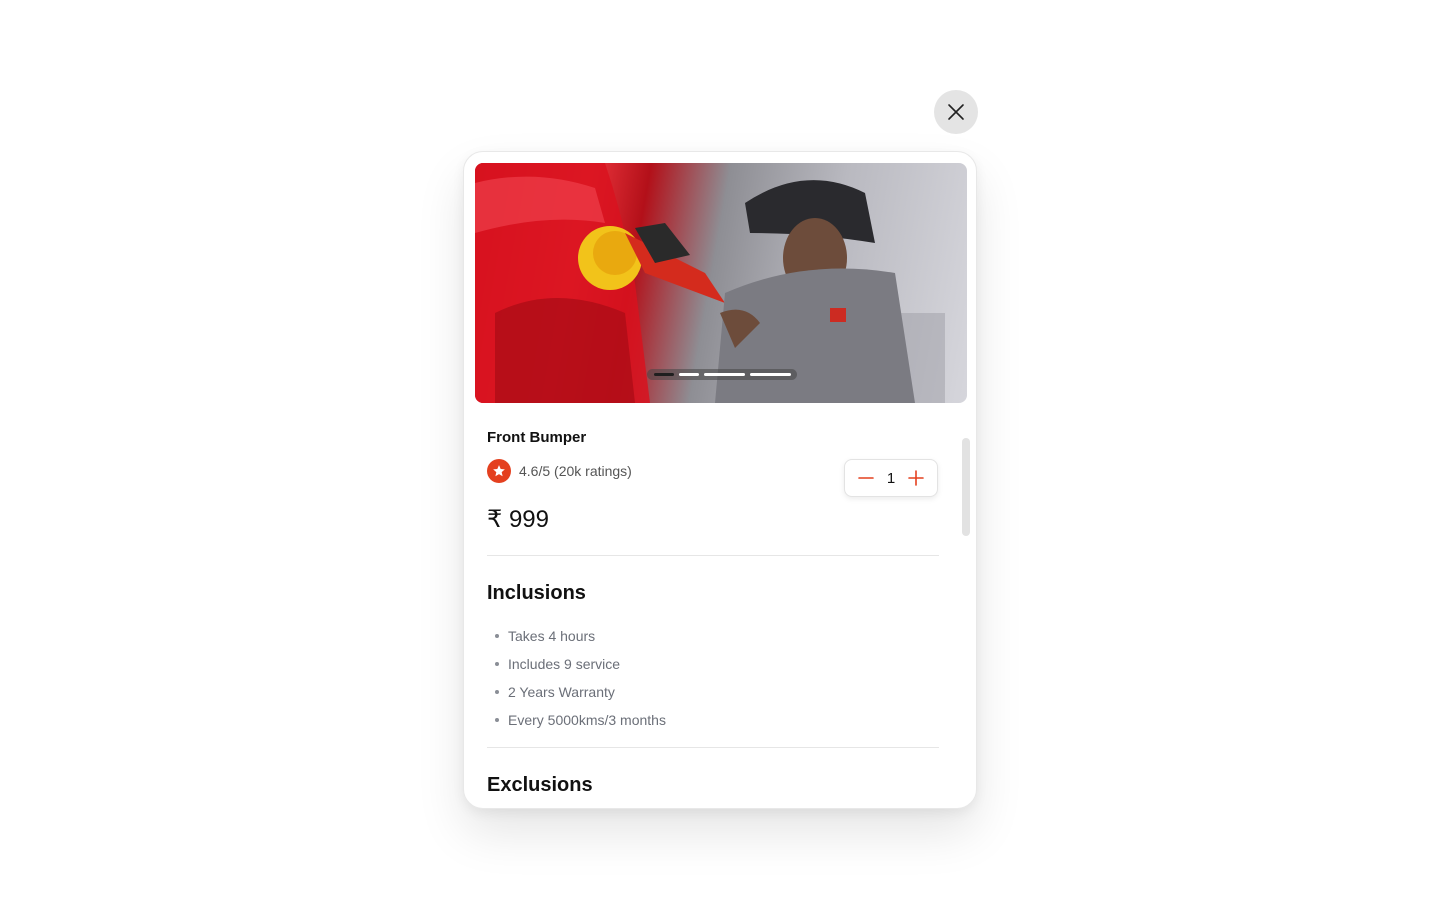 The image size is (1440, 900). I want to click on list-item: 2 Years Warranty, so click(713, 696).